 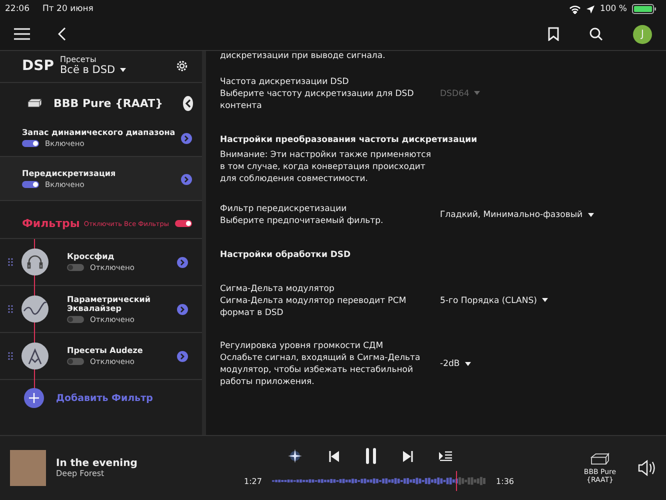 I want to click on filter-name: Пресеты Audeze, so click(x=118, y=350).